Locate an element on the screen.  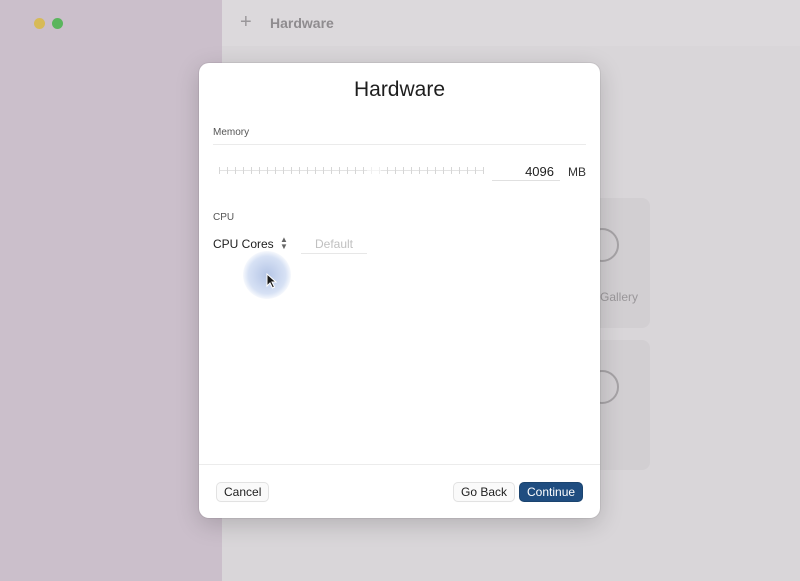
memory-unit-label: MB is located at coordinates (577, 172).